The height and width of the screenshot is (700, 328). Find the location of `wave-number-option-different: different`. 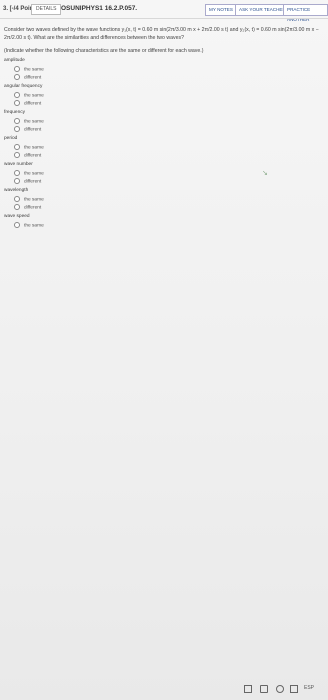

wave-number-option-different: different is located at coordinates (27, 181).